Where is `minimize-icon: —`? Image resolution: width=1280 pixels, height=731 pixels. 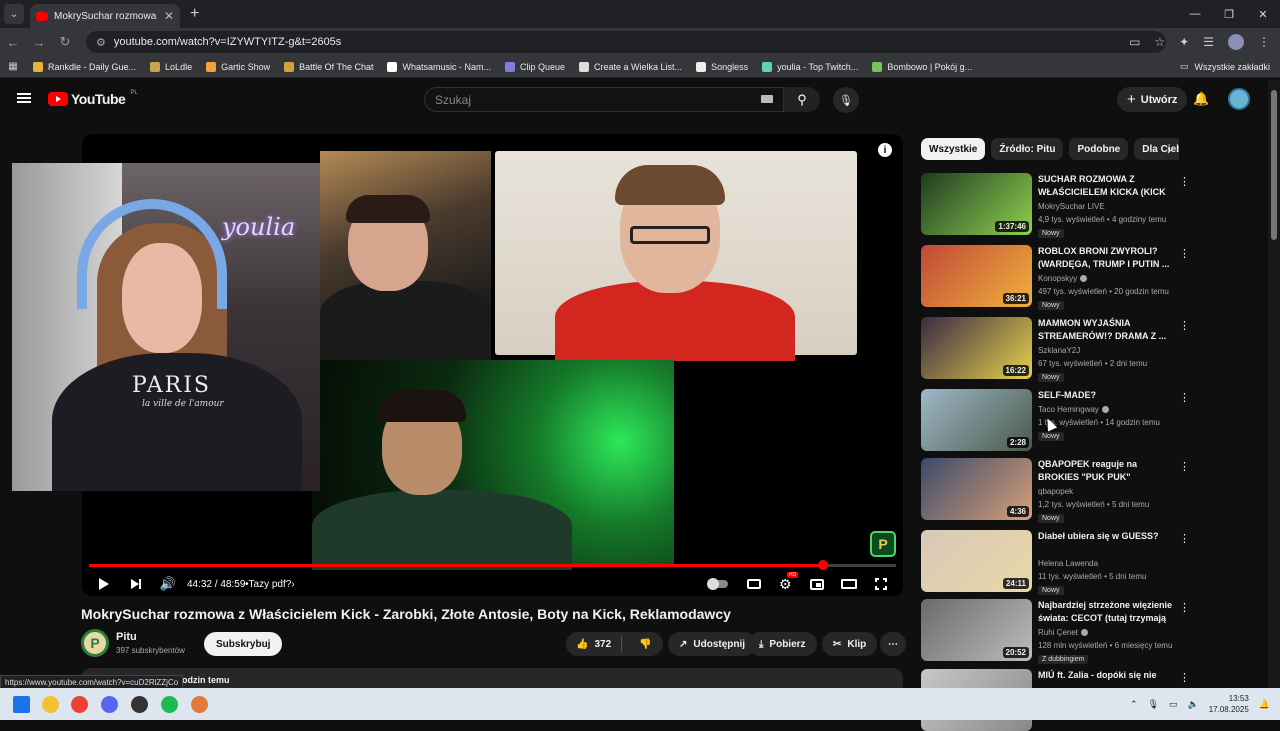
minimize-icon: — is located at coordinates (1195, 14).